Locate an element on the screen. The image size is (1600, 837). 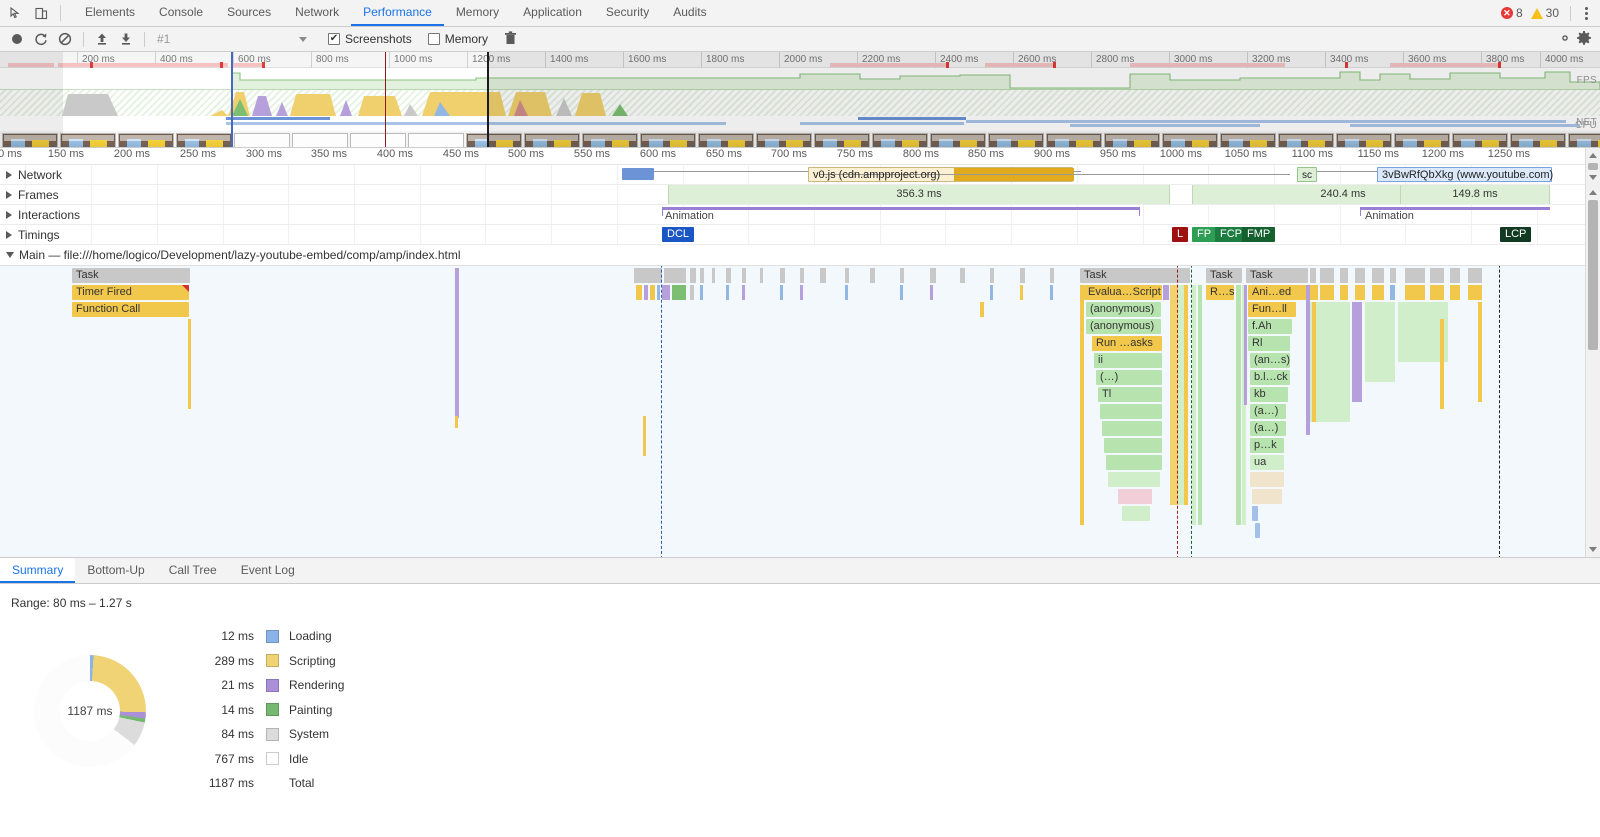
flame-bar: (anonymous) is located at coordinates (1123, 326).